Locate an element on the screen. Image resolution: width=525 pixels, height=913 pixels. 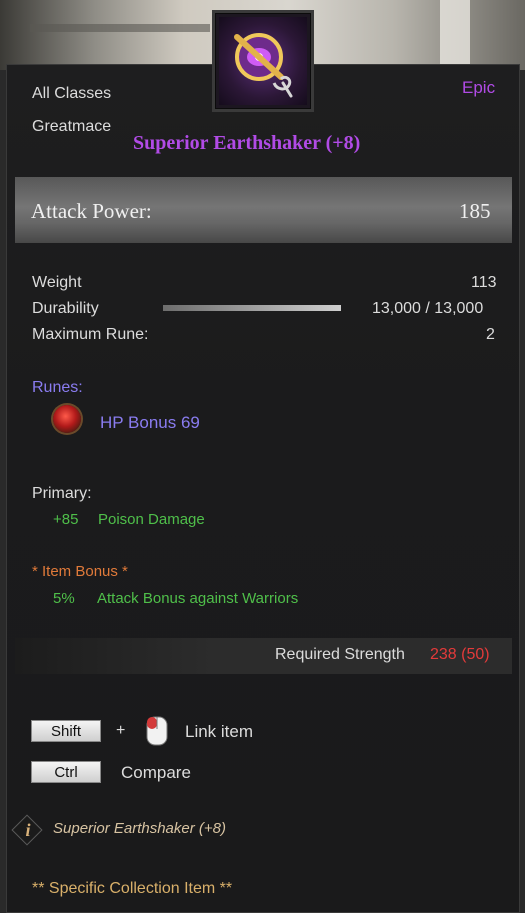
info-icon: i is located at coordinates (28, 829).